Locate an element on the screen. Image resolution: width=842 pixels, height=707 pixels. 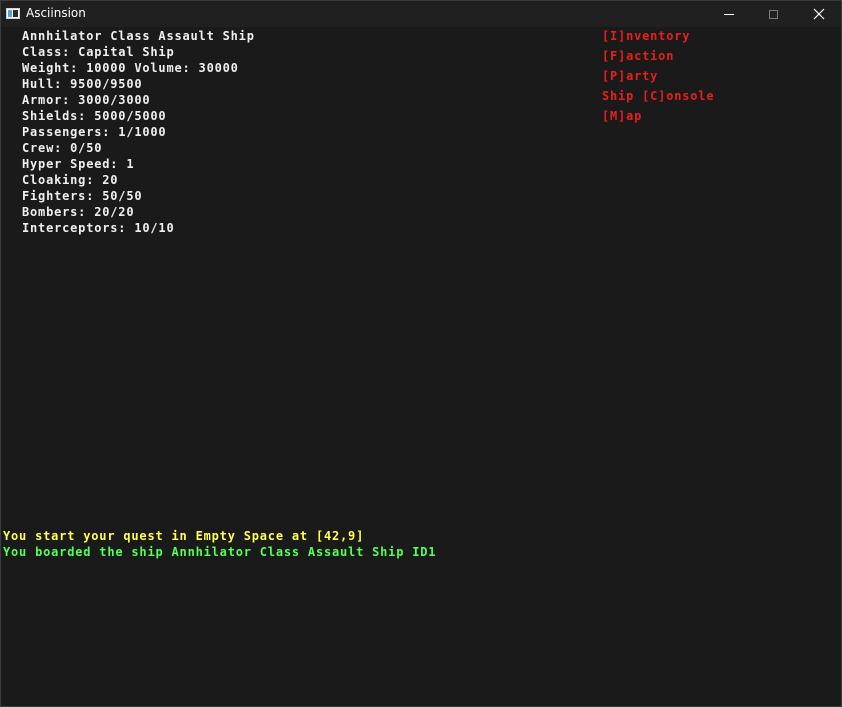
ship-bombers: Bombers: 20/20 is located at coordinates (78, 212).